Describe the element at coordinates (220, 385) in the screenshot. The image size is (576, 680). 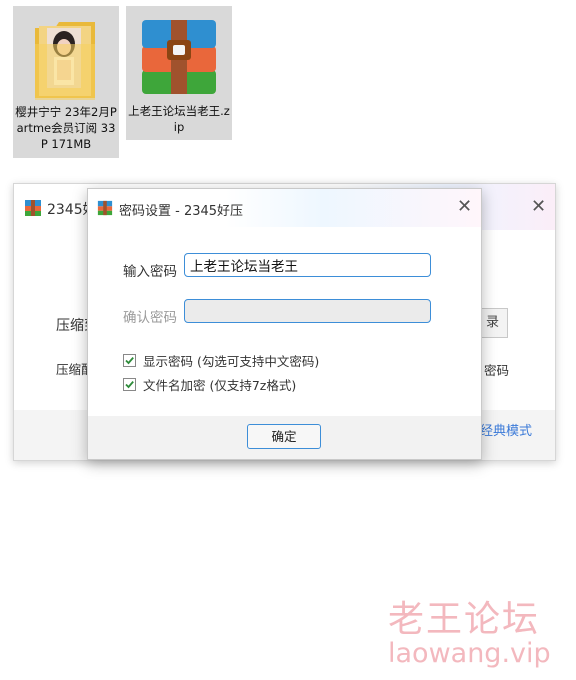
I see `encrypt-filenames-label: 文件名加密 (仅支持7z格式)` at that location.